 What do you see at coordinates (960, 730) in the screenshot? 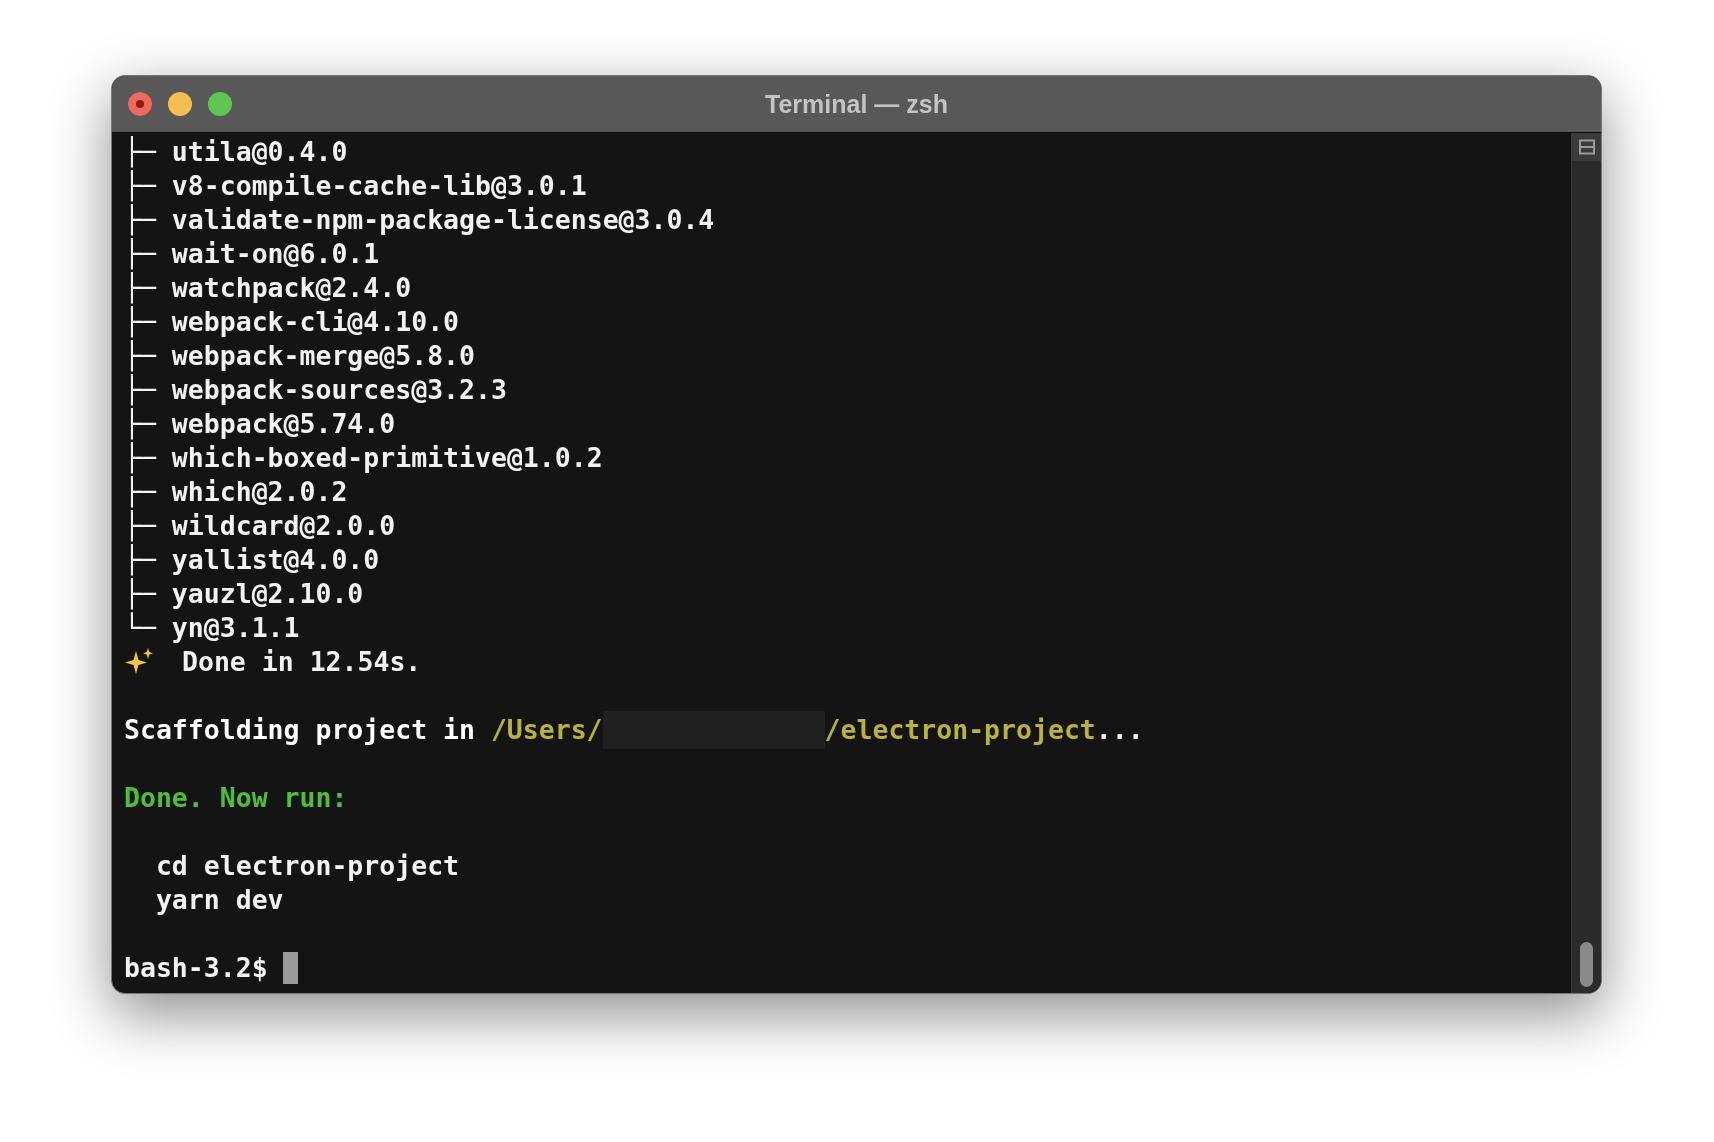
I see `output-text: /electron-project` at bounding box center [960, 730].